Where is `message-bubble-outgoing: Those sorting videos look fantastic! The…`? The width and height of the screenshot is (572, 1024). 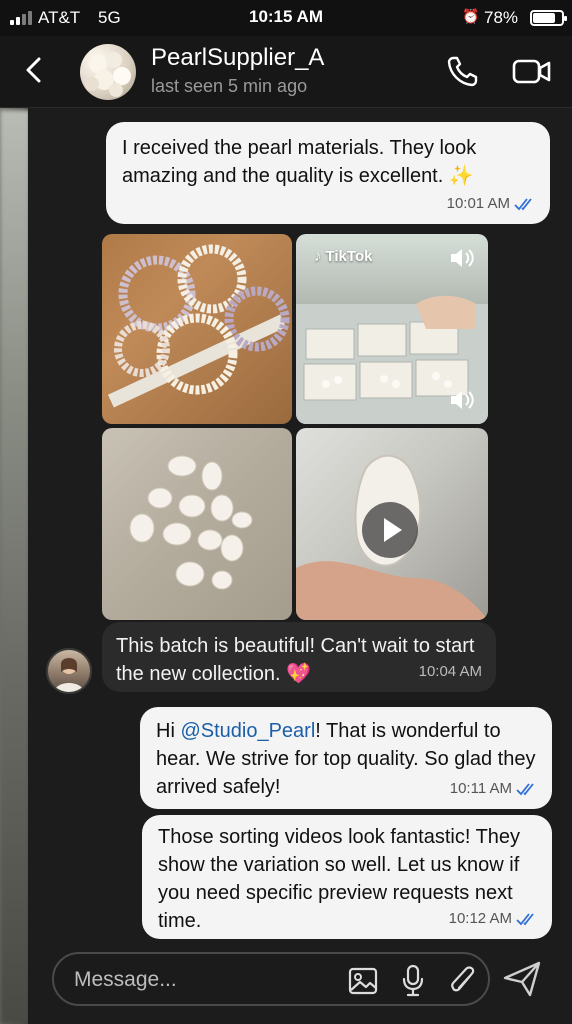 message-bubble-outgoing: Those sorting videos look fantastic! The… is located at coordinates (347, 877).